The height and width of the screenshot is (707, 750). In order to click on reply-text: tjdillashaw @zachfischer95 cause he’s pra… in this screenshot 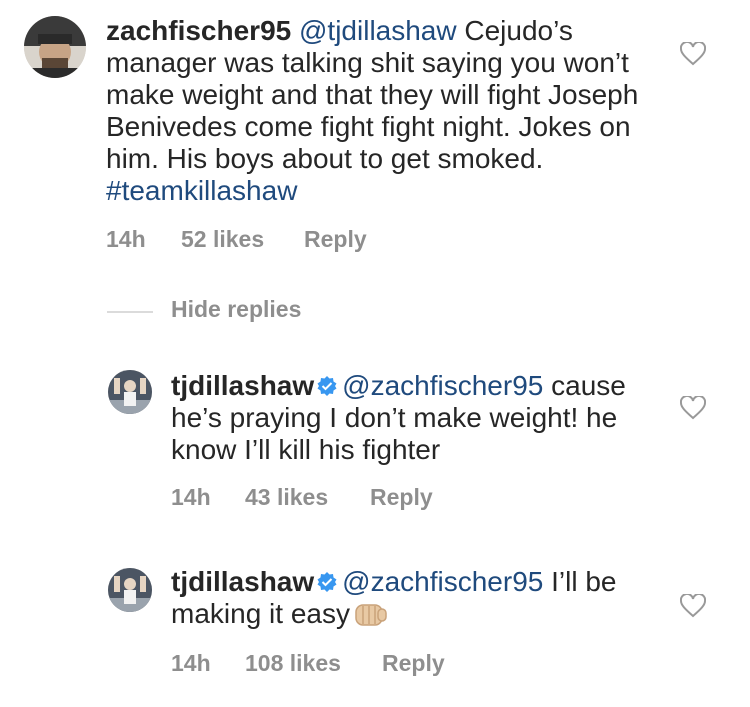, I will do `click(411, 418)`.